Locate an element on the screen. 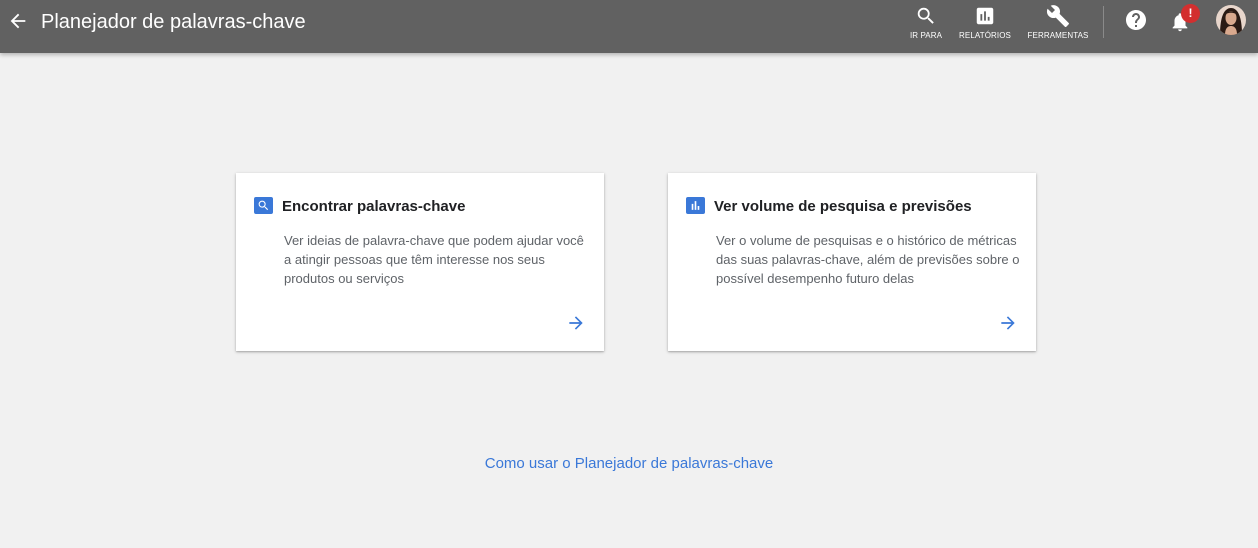 The width and height of the screenshot is (1258, 548). help-icon is located at coordinates (1136, 20).